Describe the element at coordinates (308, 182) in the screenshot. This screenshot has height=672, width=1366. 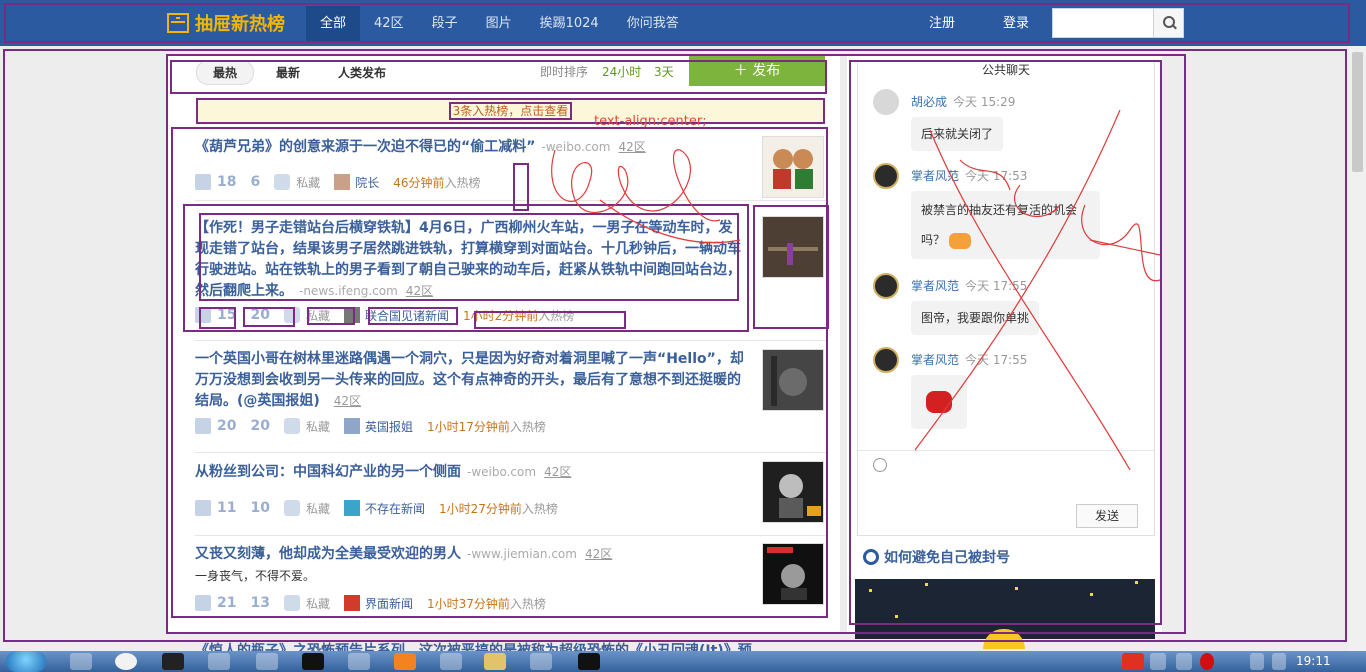
I see `favorite-label: 私藏` at that location.